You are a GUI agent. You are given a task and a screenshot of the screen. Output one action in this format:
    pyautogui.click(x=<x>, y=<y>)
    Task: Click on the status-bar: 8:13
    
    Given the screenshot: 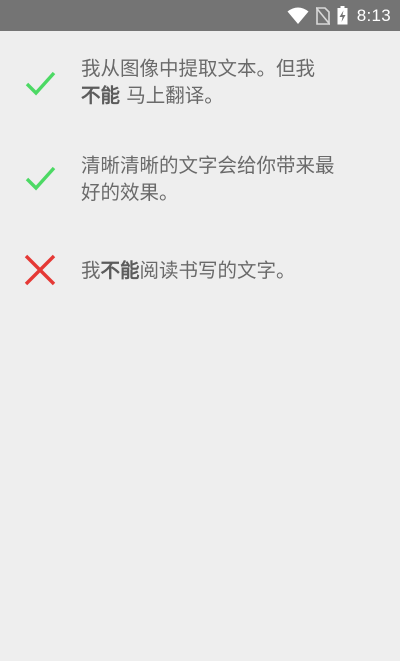 What is the action you would take?
    pyautogui.click(x=200, y=15)
    